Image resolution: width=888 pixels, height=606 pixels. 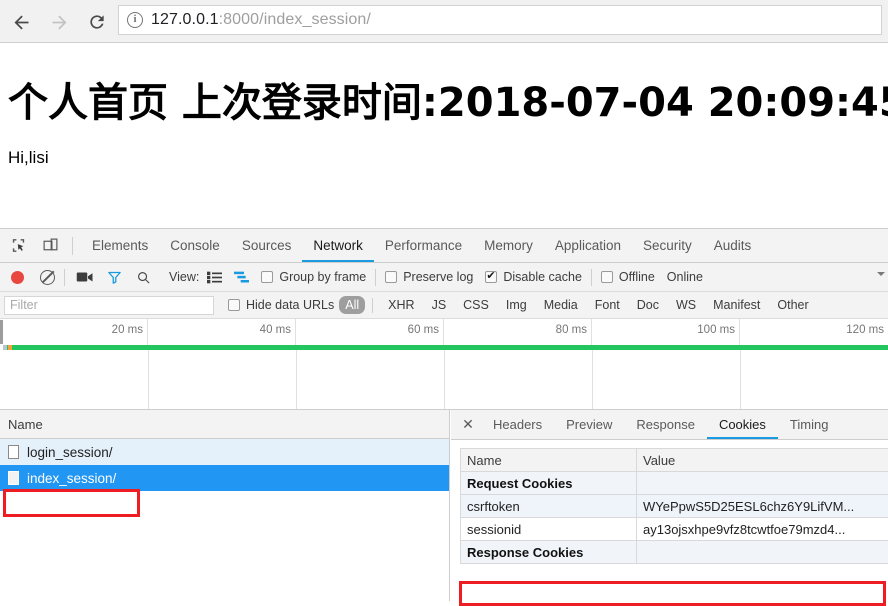 I want to click on waterfall-view-icon, so click(x=241, y=277).